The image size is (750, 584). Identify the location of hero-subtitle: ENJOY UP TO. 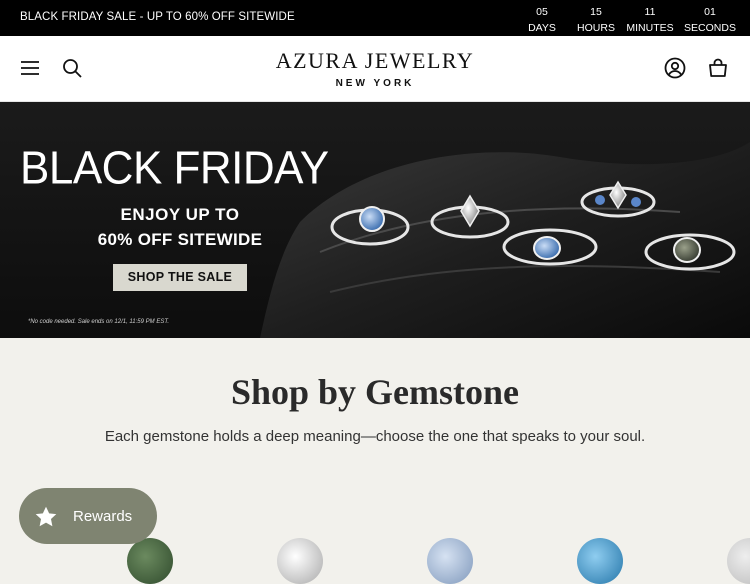
(180, 214).